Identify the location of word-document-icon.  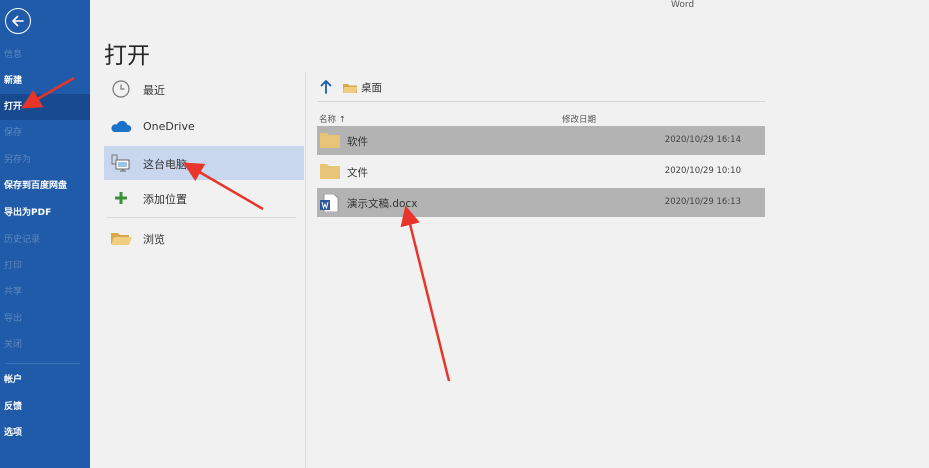
(329, 203).